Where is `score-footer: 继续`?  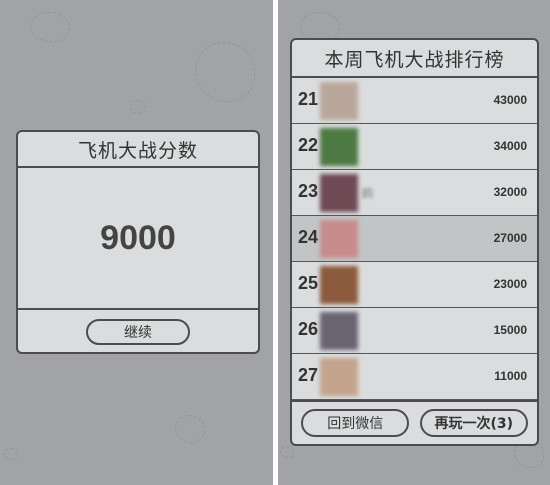
score-footer: 继续 is located at coordinates (138, 332).